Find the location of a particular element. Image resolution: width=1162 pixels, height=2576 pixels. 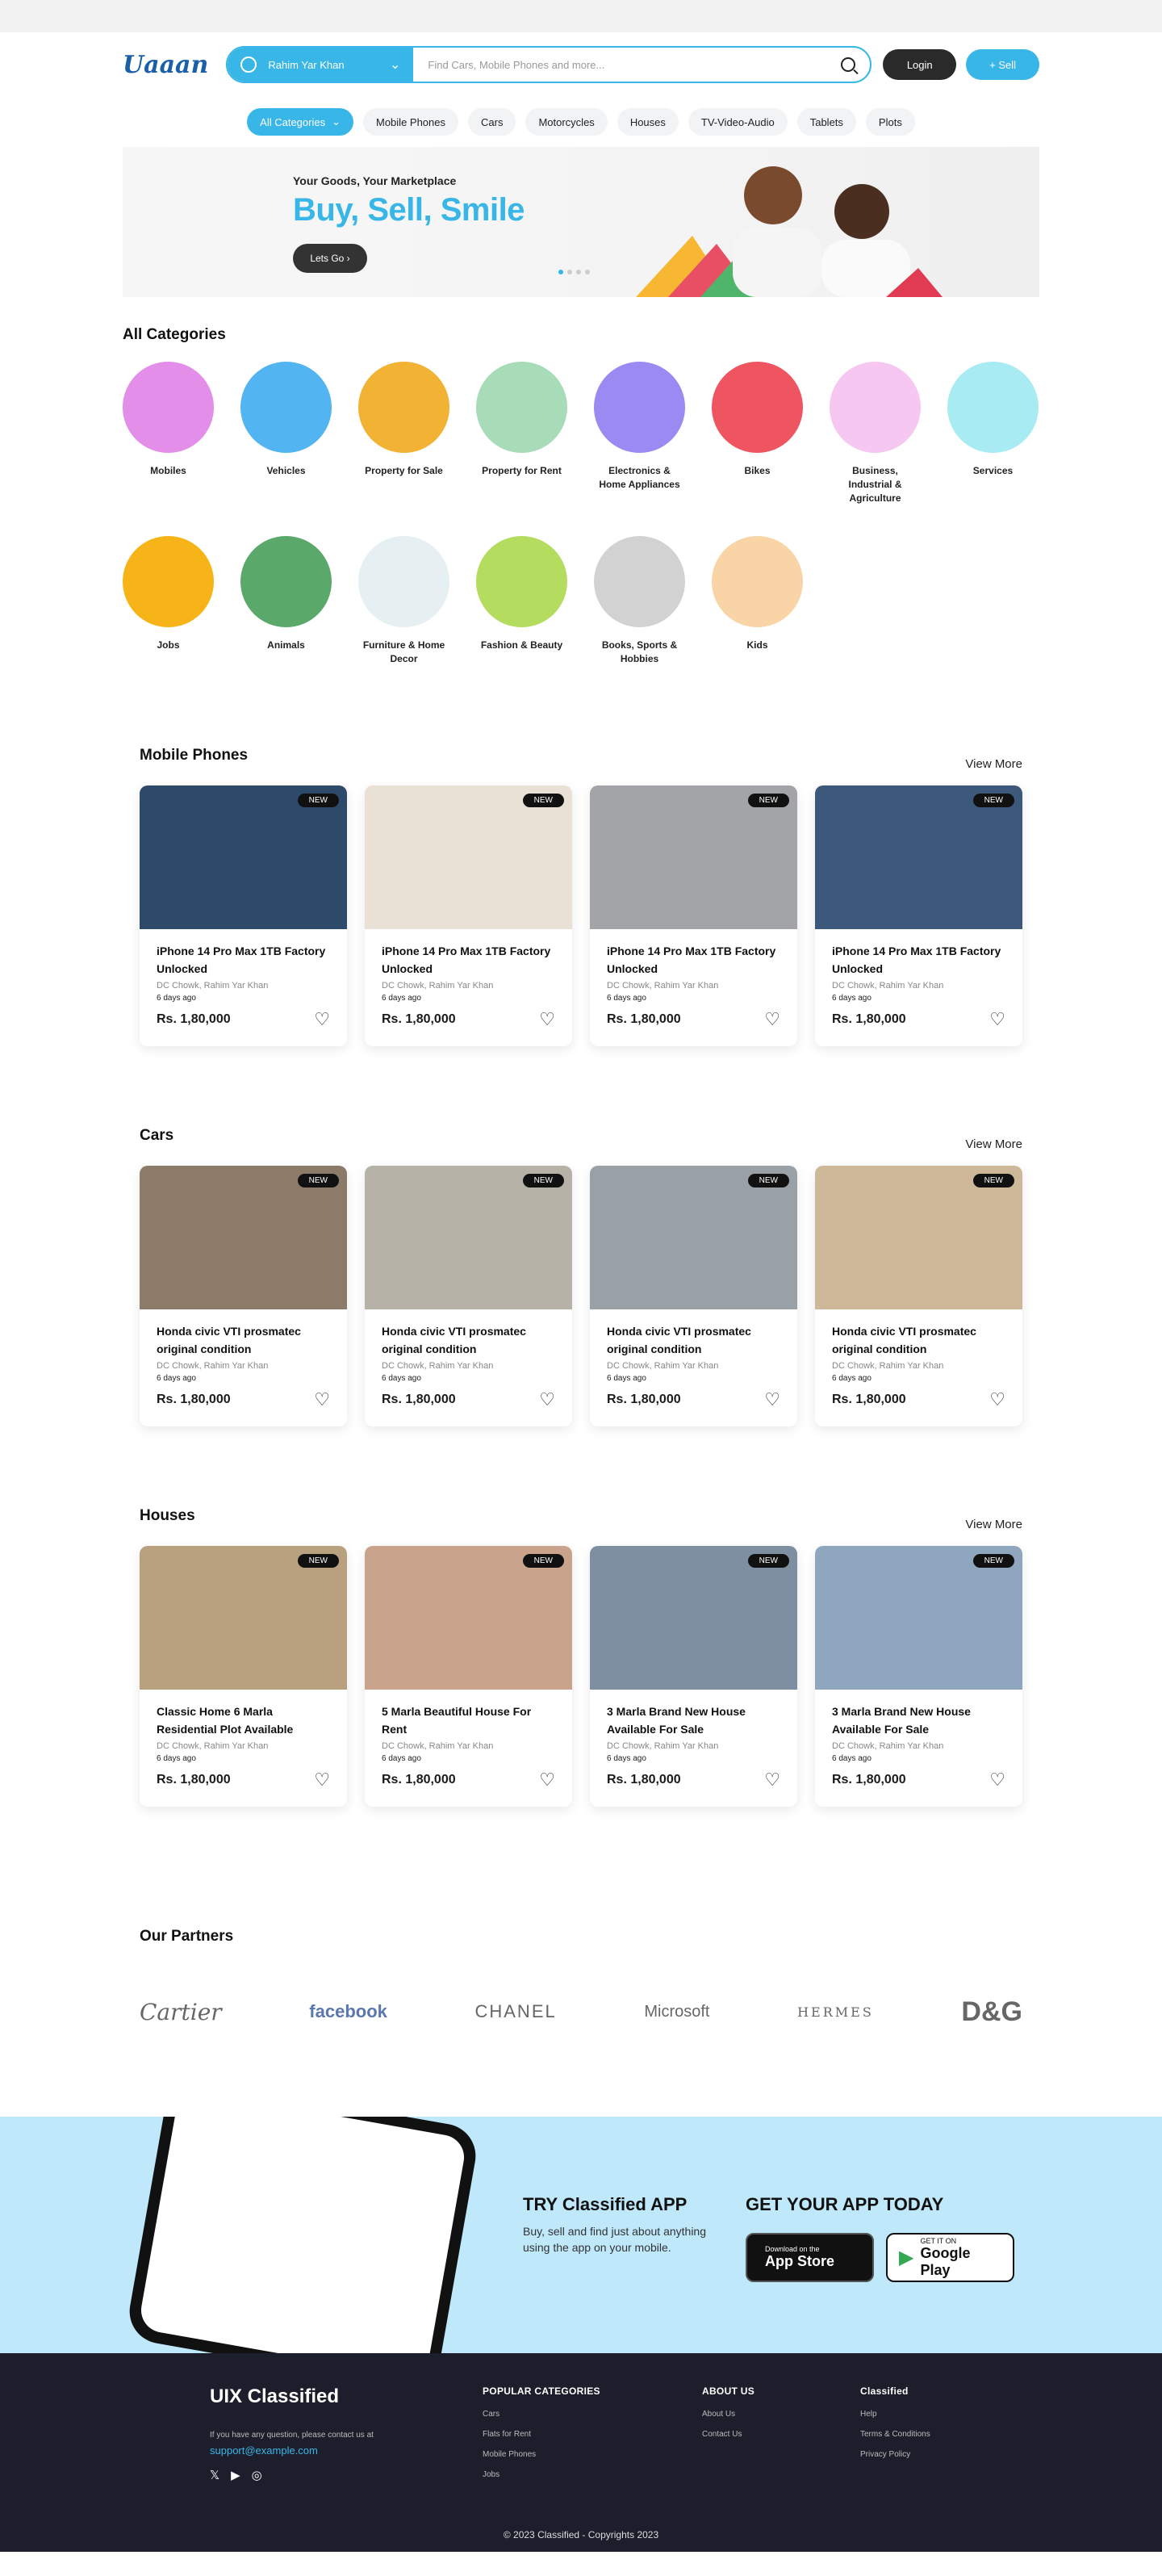

nav-item: Mobile Phones is located at coordinates (410, 122).